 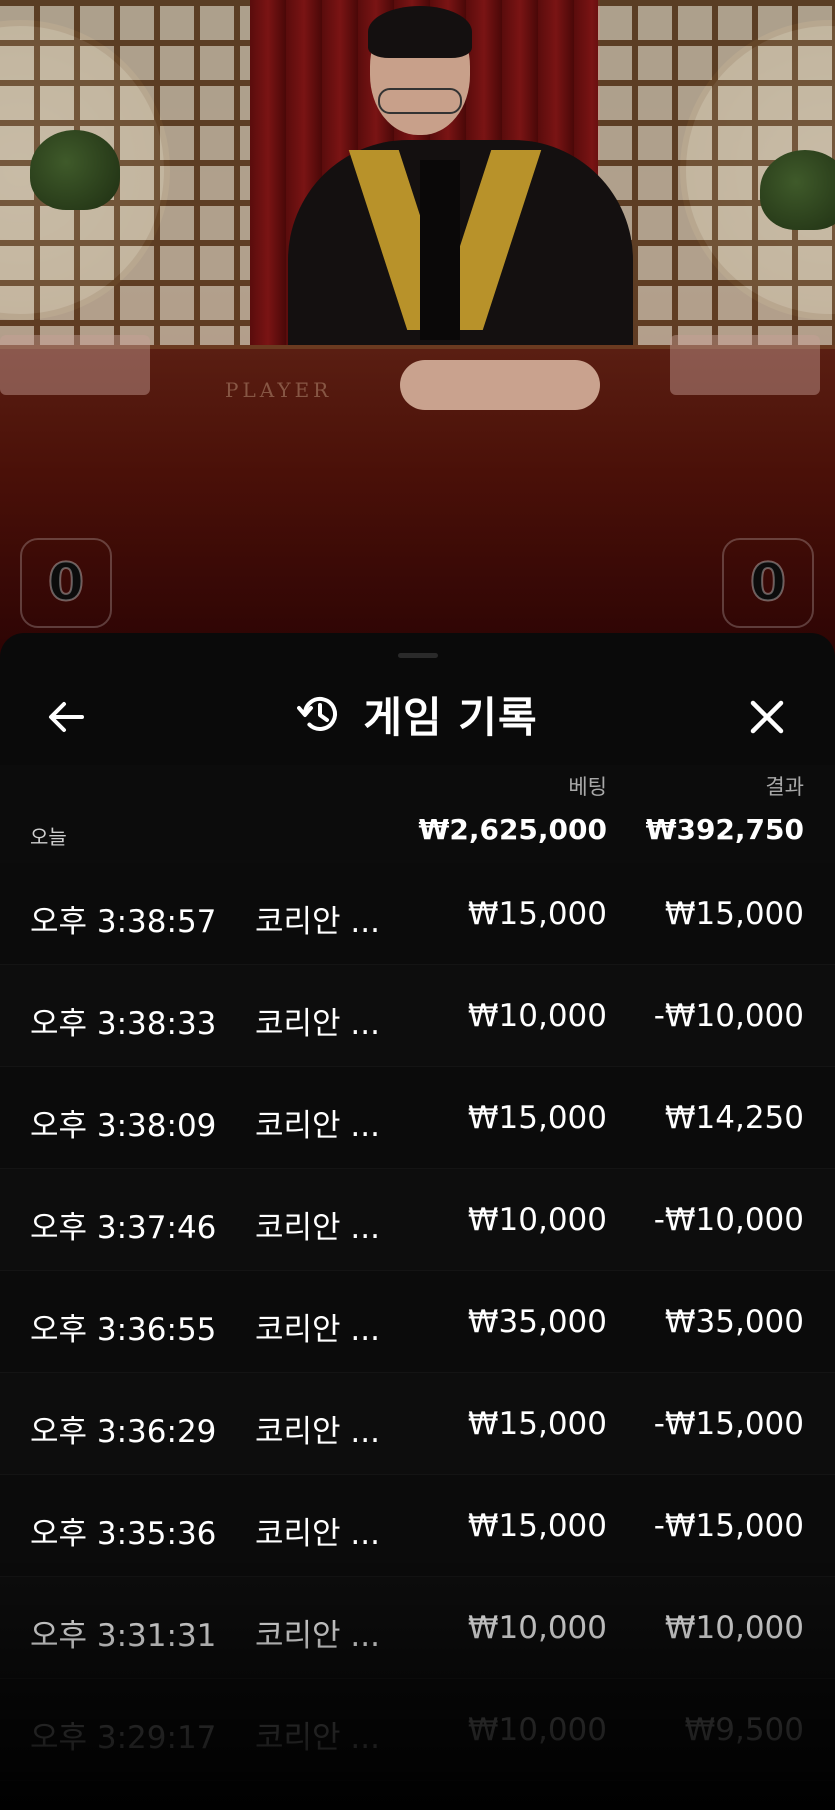 What do you see at coordinates (279, 390) in the screenshot?
I see `table-player-label: PLAYER` at bounding box center [279, 390].